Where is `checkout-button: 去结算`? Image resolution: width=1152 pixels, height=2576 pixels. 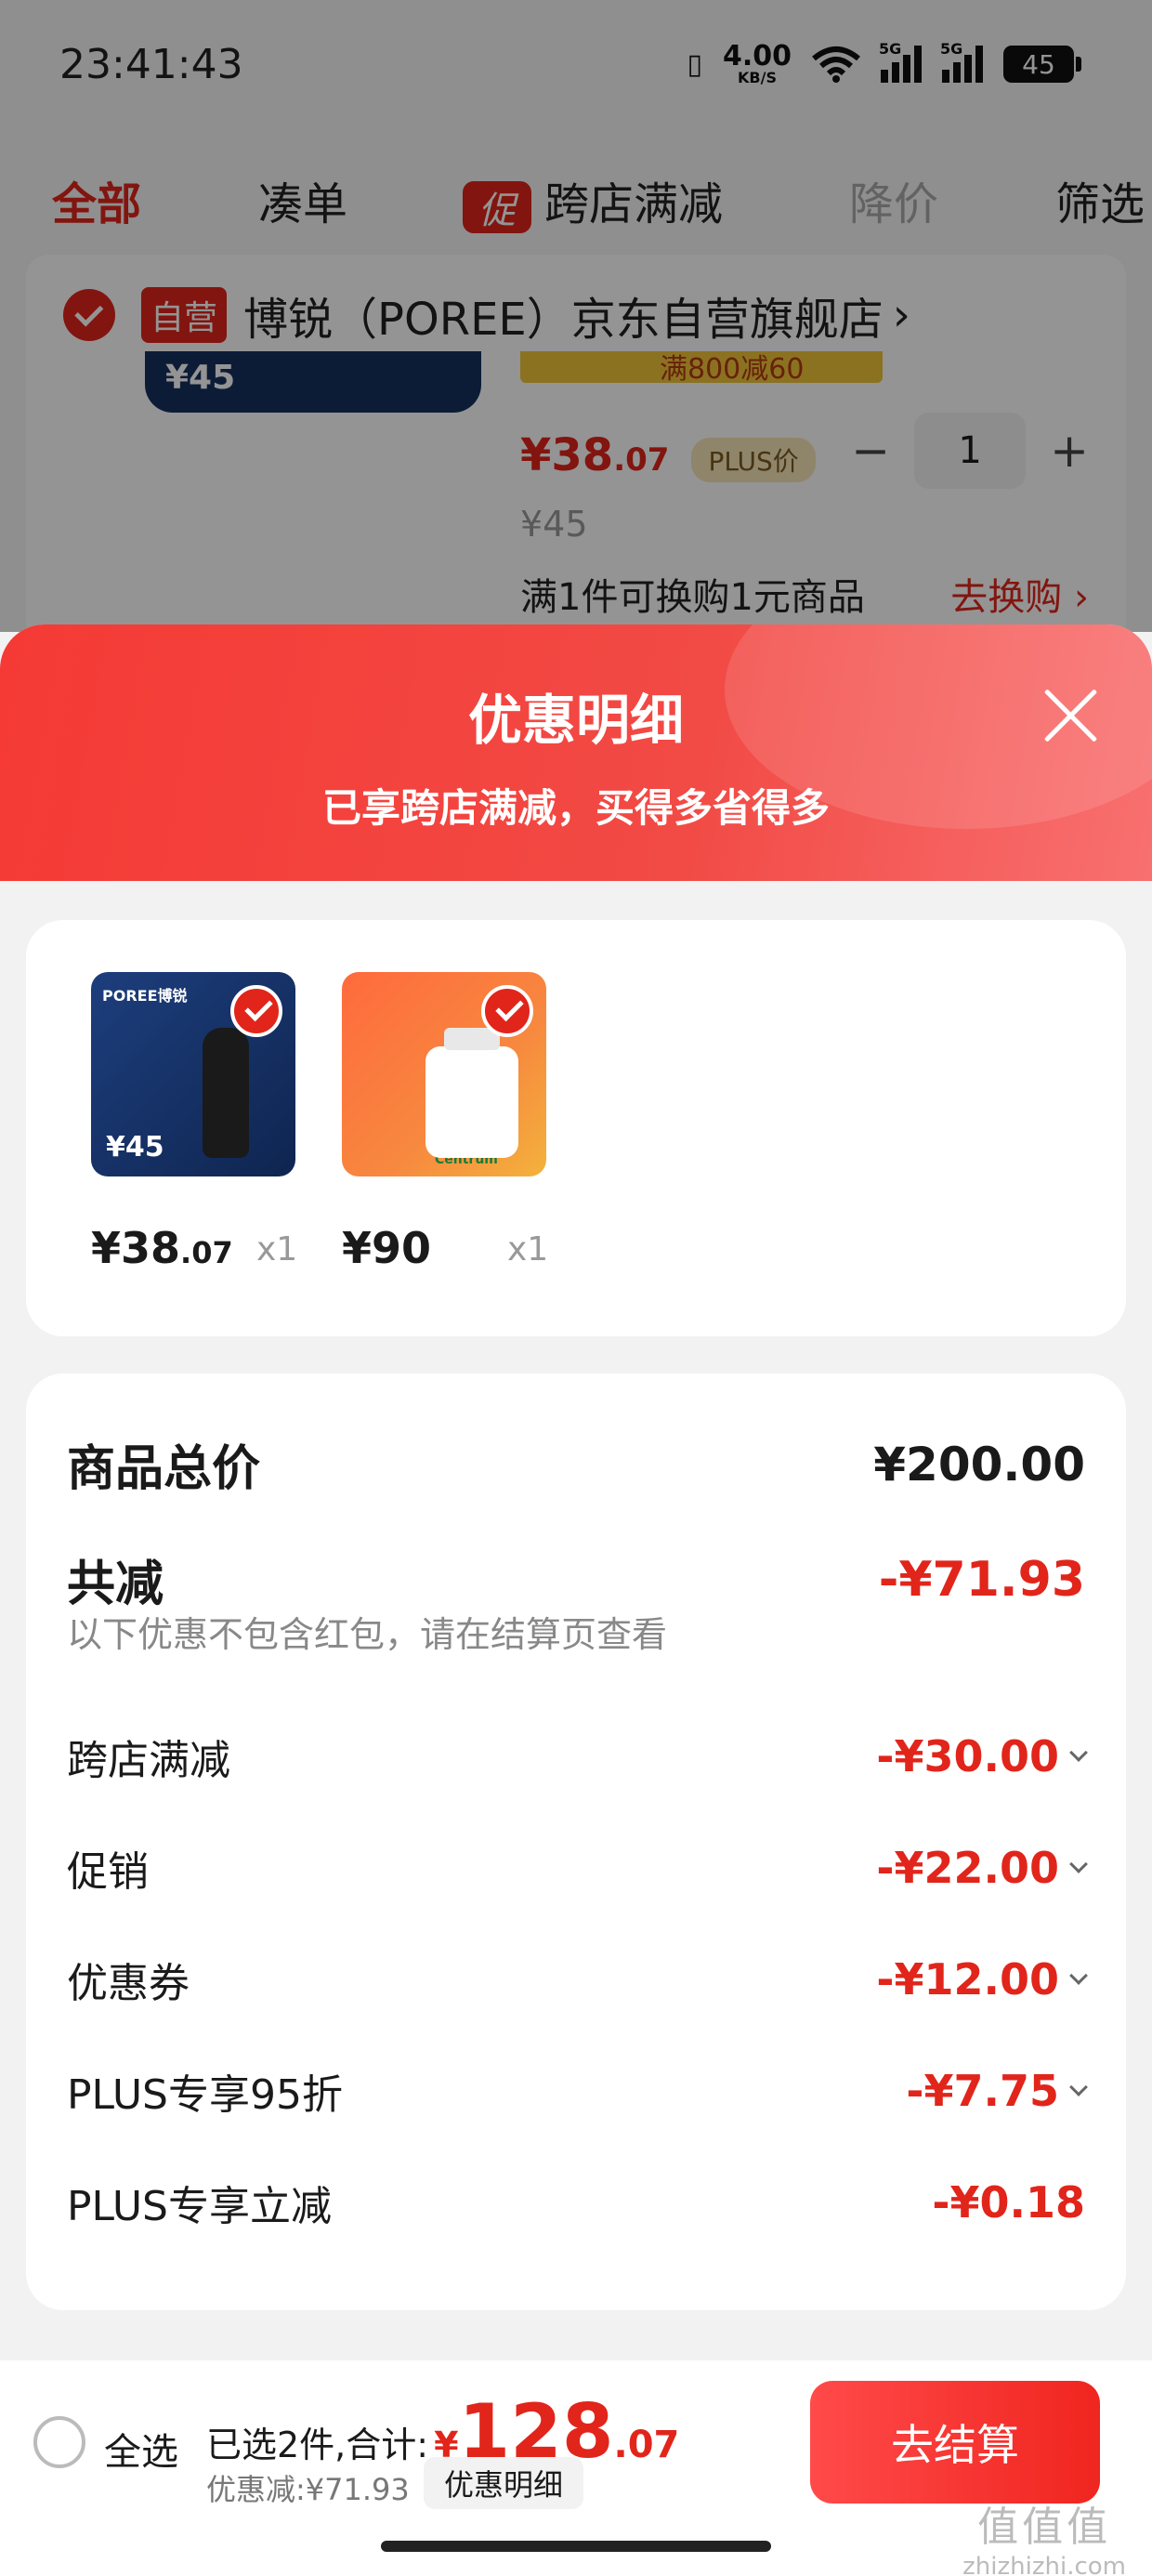
checkout-button: 去结算 is located at coordinates (955, 2442).